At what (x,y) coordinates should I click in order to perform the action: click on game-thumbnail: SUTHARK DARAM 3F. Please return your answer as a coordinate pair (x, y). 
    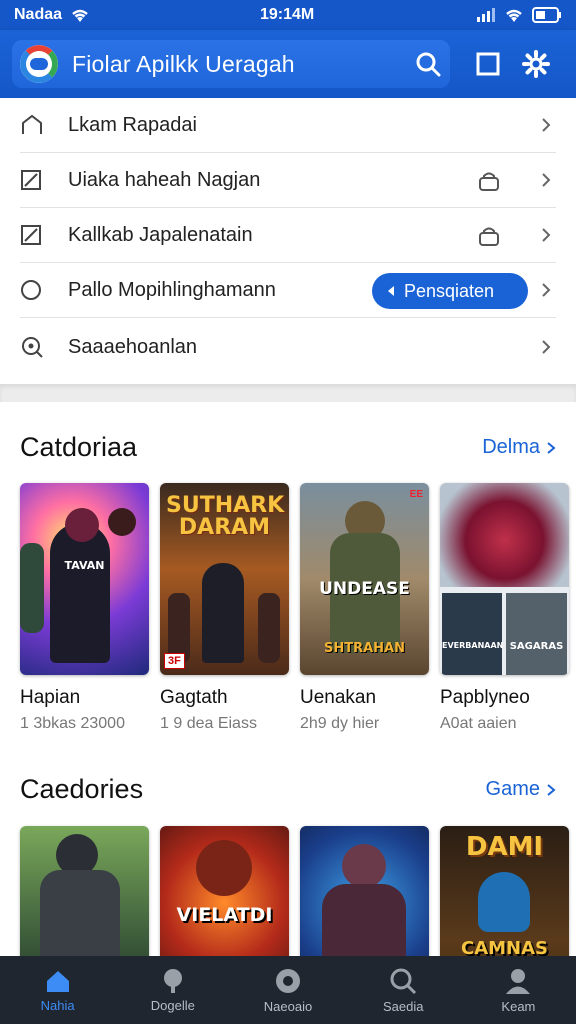
    Looking at the image, I should click on (224, 579).